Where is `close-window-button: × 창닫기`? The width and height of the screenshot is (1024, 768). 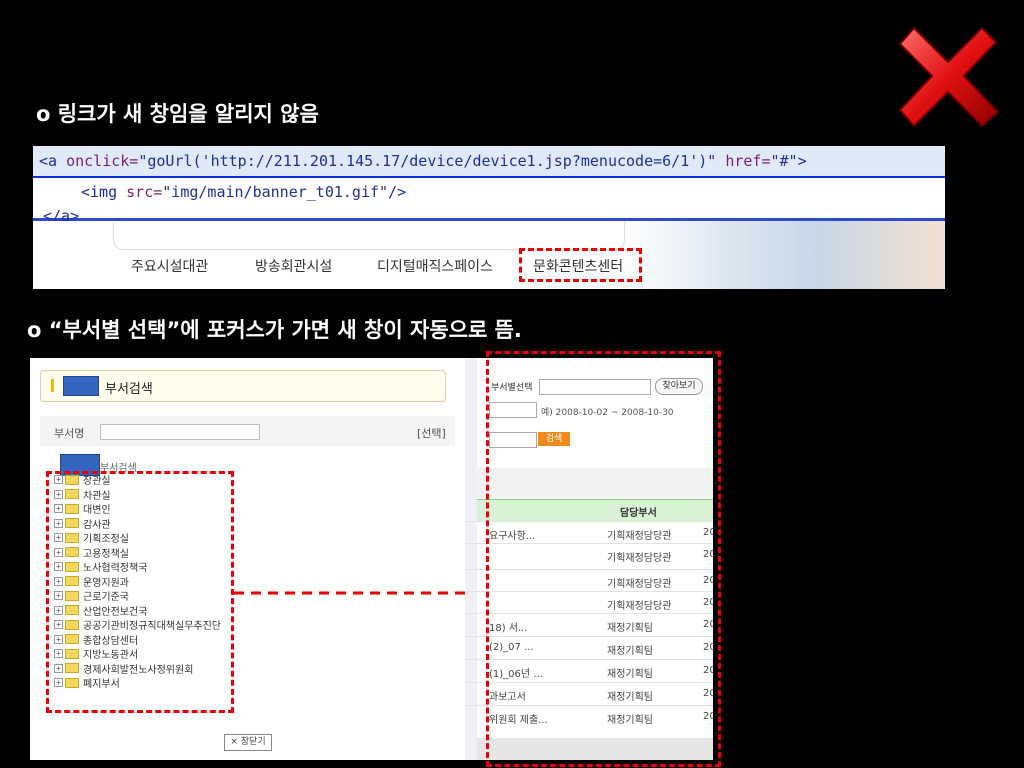
close-window-button: × 창닫기 is located at coordinates (248, 742).